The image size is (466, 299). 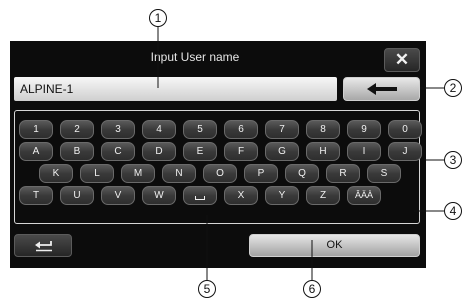 What do you see at coordinates (261, 173) in the screenshot?
I see `key-p: P` at bounding box center [261, 173].